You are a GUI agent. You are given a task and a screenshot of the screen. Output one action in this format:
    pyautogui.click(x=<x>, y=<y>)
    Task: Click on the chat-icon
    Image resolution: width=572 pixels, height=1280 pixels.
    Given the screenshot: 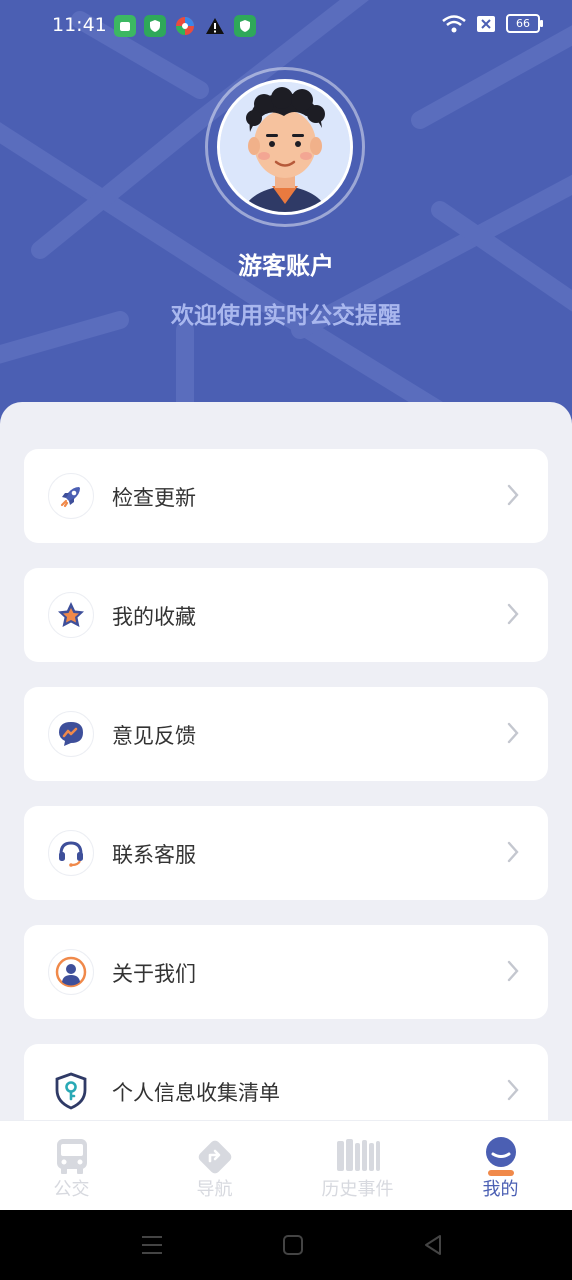 What is the action you would take?
    pyautogui.click(x=71, y=734)
    